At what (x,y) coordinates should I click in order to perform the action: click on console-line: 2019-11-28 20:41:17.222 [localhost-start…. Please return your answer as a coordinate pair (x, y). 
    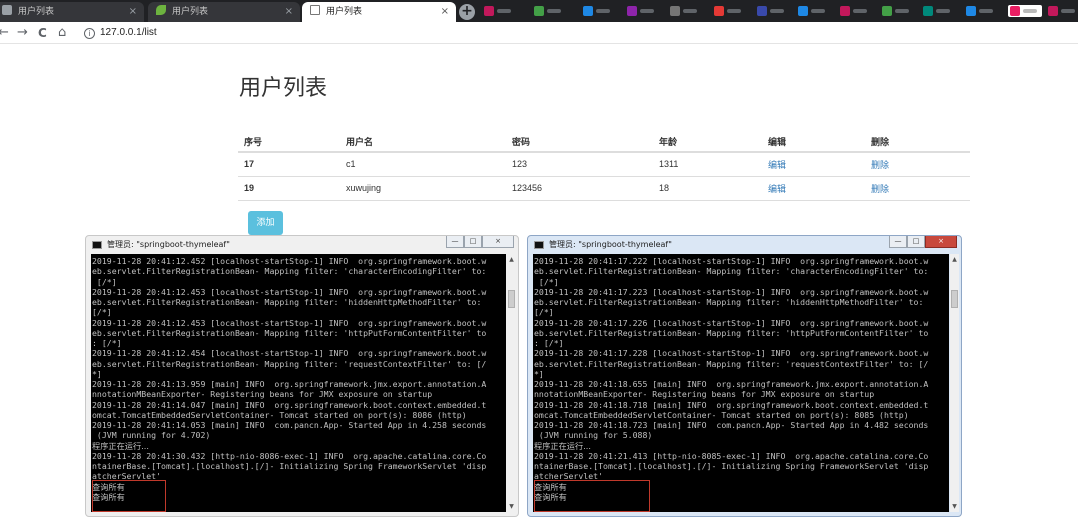
    Looking at the image, I should click on (731, 261).